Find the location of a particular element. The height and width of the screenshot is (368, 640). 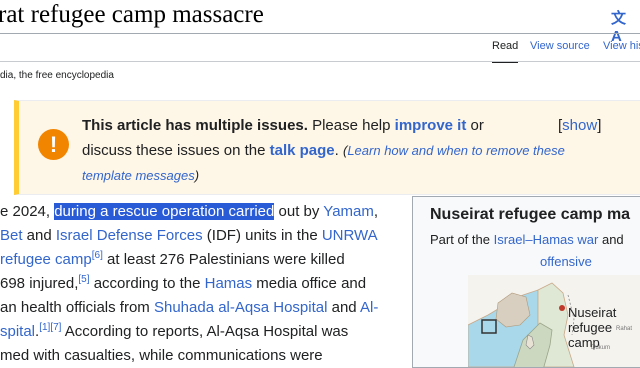

tabs-divider is located at coordinates (320, 61).